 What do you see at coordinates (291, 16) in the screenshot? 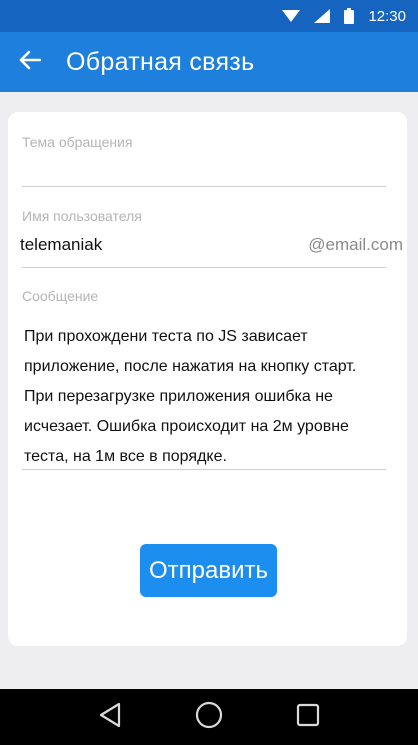
I see `wifi-icon` at bounding box center [291, 16].